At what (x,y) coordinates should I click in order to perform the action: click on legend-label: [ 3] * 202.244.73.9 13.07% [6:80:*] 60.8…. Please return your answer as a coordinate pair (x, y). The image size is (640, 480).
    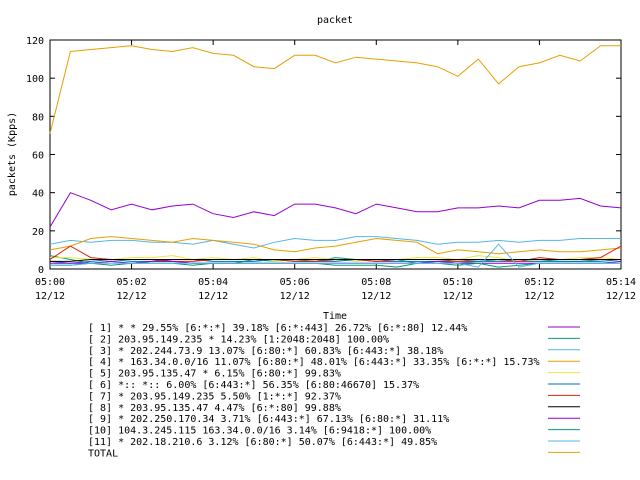
    Looking at the image, I should click on (265, 351).